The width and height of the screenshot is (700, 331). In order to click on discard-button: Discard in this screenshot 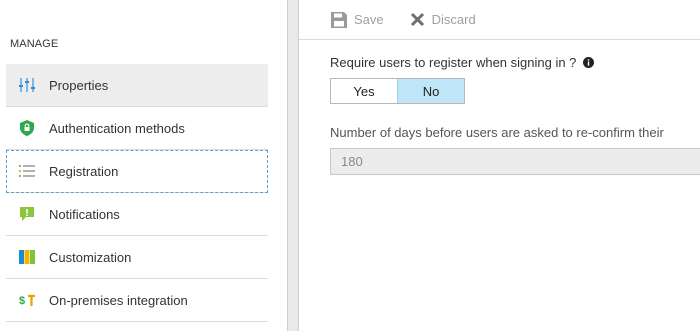, I will do `click(443, 19)`.